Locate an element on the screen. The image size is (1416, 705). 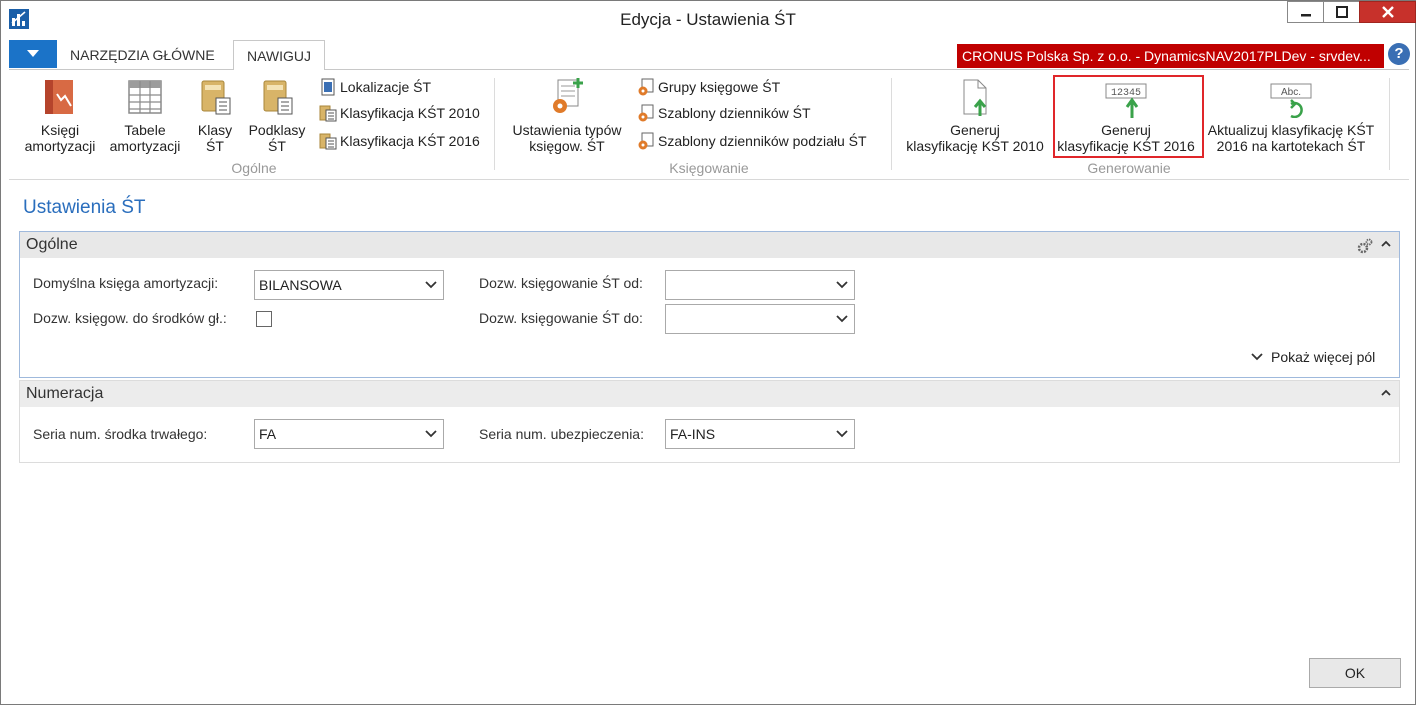
label-line-1: Aktualizuj klasyfikację KŚT is located at coordinates (1291, 130).